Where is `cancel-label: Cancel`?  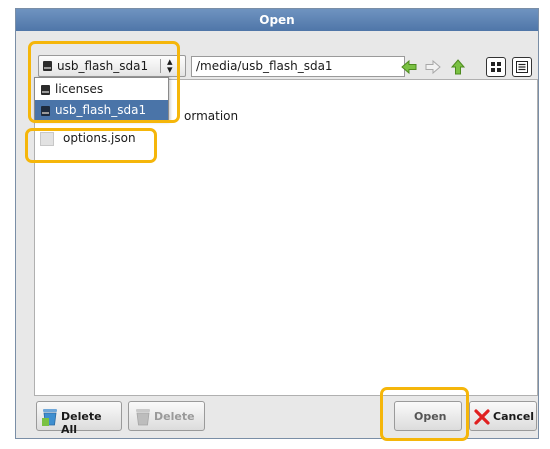 cancel-label: Cancel is located at coordinates (514, 416).